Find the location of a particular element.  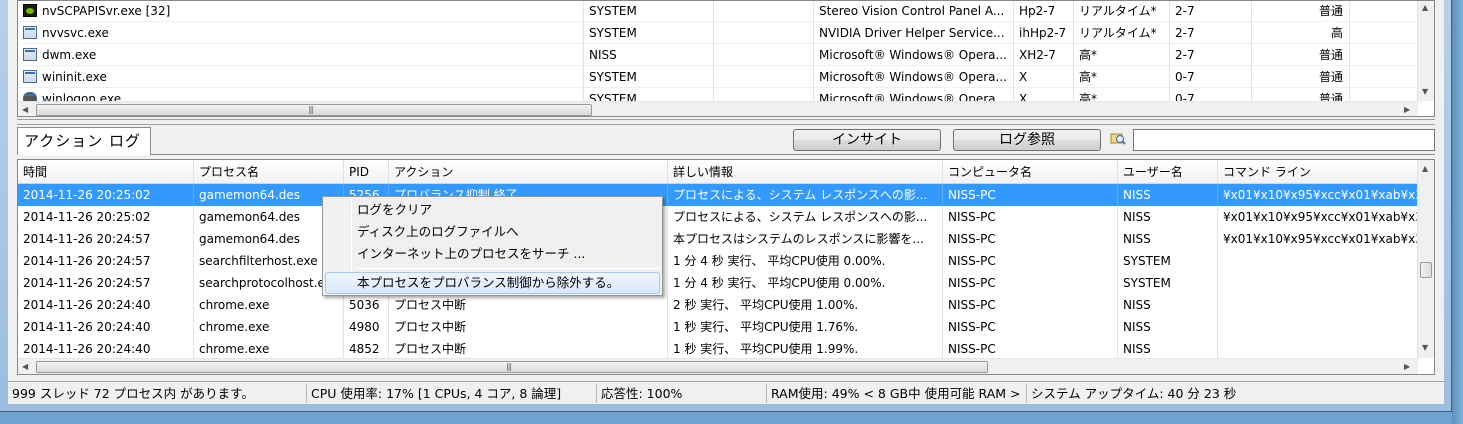

log-view-button: ログ参照 is located at coordinates (1027, 140).